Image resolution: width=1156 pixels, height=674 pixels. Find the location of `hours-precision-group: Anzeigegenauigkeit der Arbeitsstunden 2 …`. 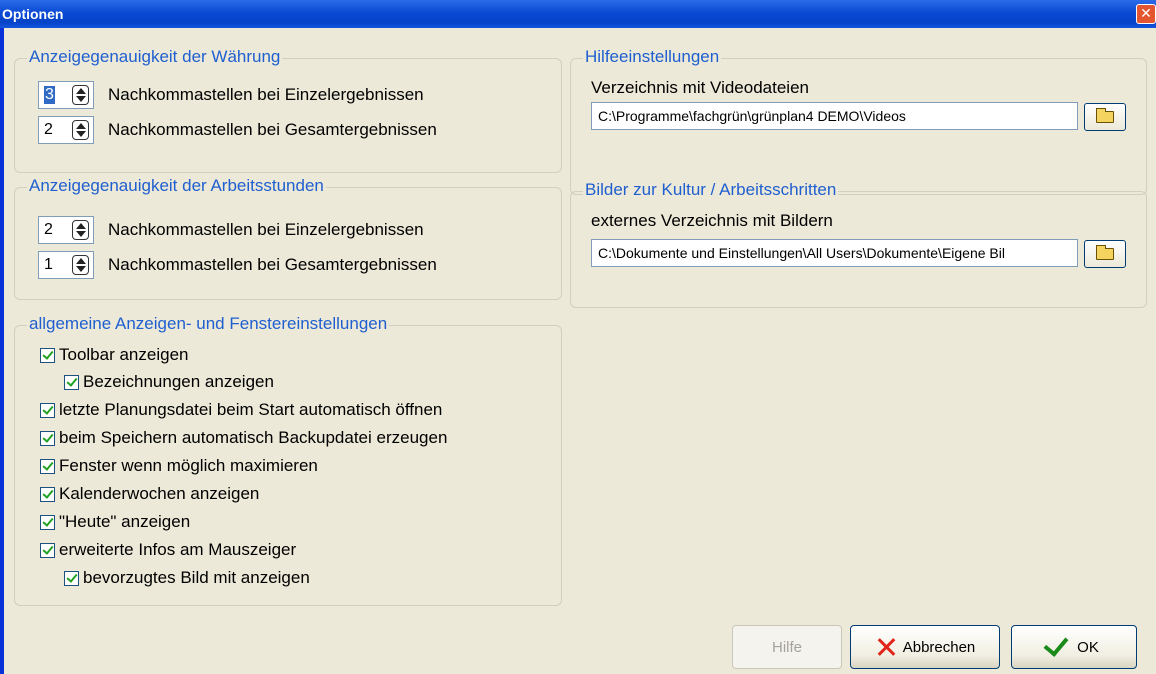

hours-precision-group: Anzeigegenauigkeit der Arbeitsstunden 2 … is located at coordinates (288, 238).